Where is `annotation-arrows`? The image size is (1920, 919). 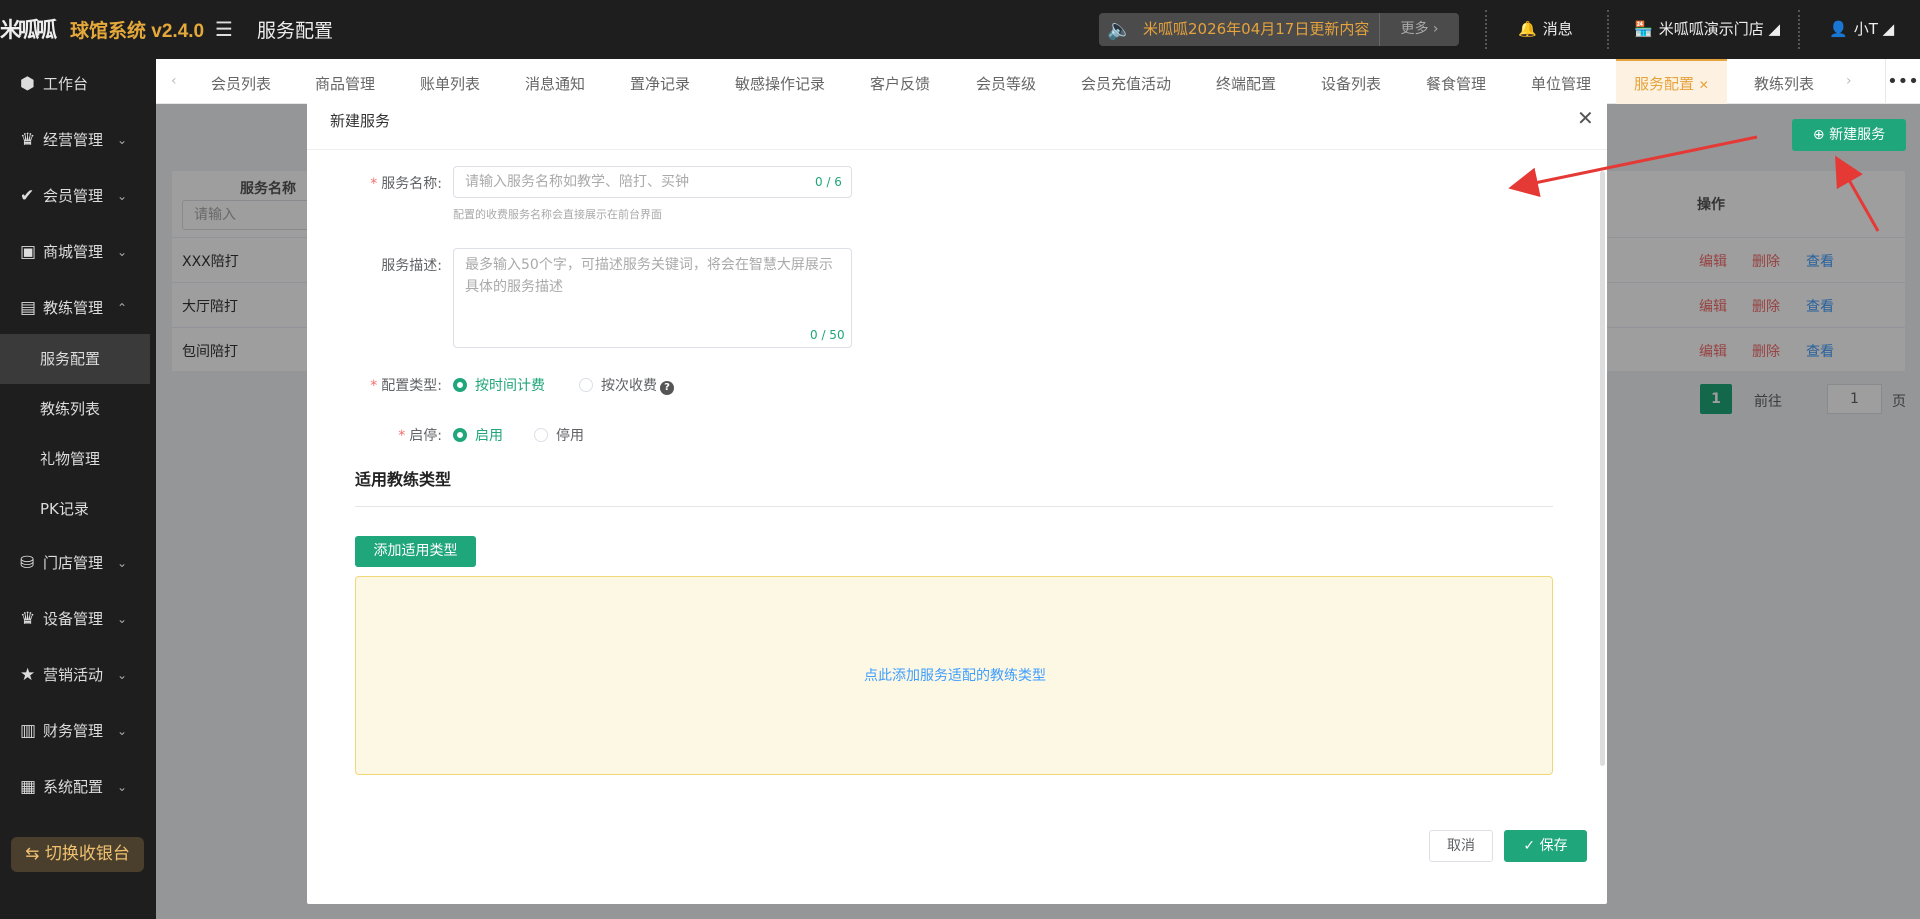 annotation-arrows is located at coordinates (1694, 183).